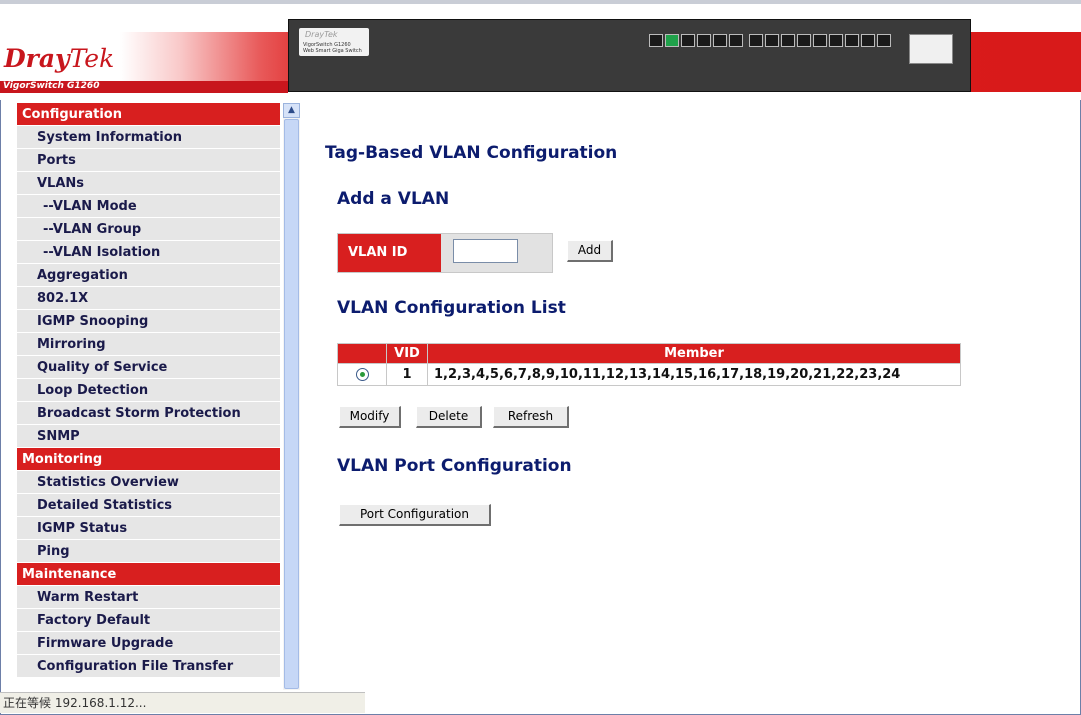 This screenshot has width=1081, height=715. Describe the element at coordinates (148, 114) in the screenshot. I see `menu-section-configuration: Configuration` at that location.